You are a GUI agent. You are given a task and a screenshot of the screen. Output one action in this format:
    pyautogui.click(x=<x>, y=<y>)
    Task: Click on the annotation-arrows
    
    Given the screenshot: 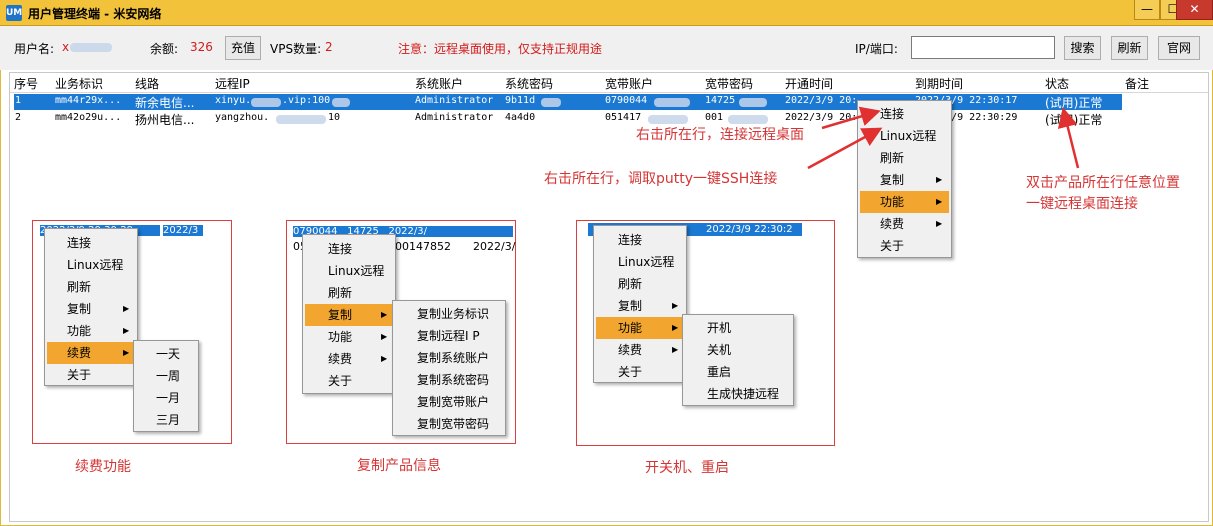 What is the action you would take?
    pyautogui.click(x=943, y=138)
    